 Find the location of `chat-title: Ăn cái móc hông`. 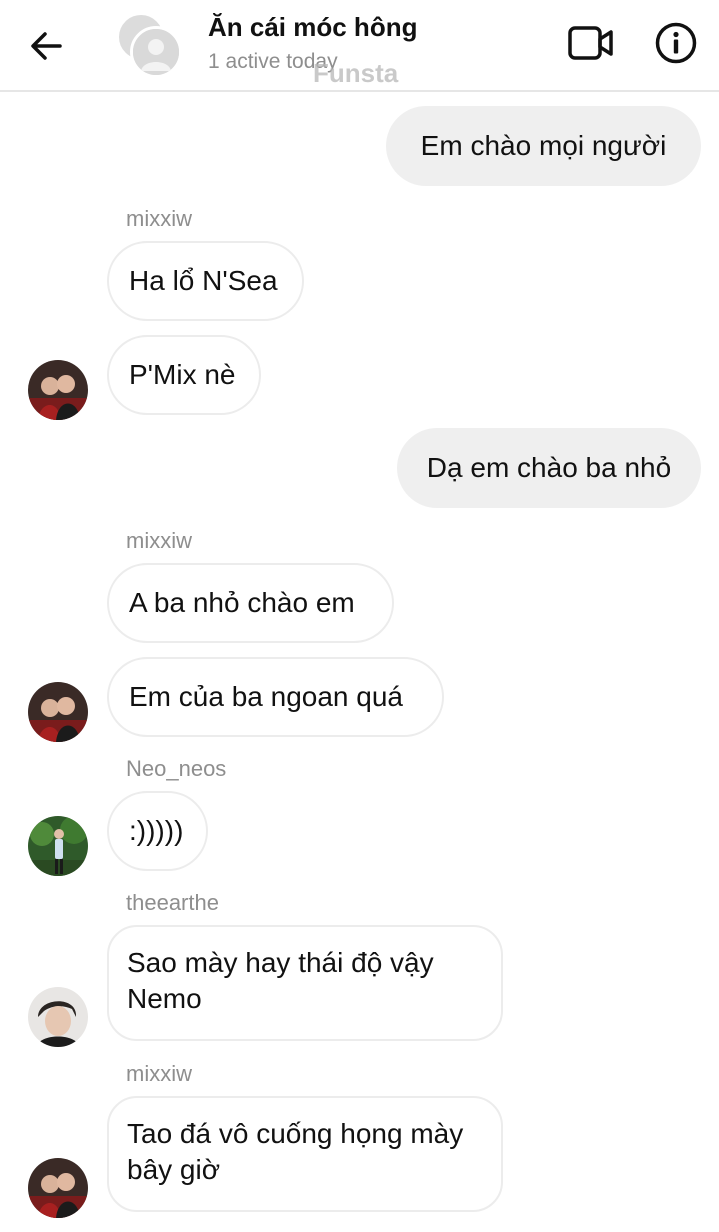

chat-title: Ăn cái móc hông is located at coordinates (312, 27).